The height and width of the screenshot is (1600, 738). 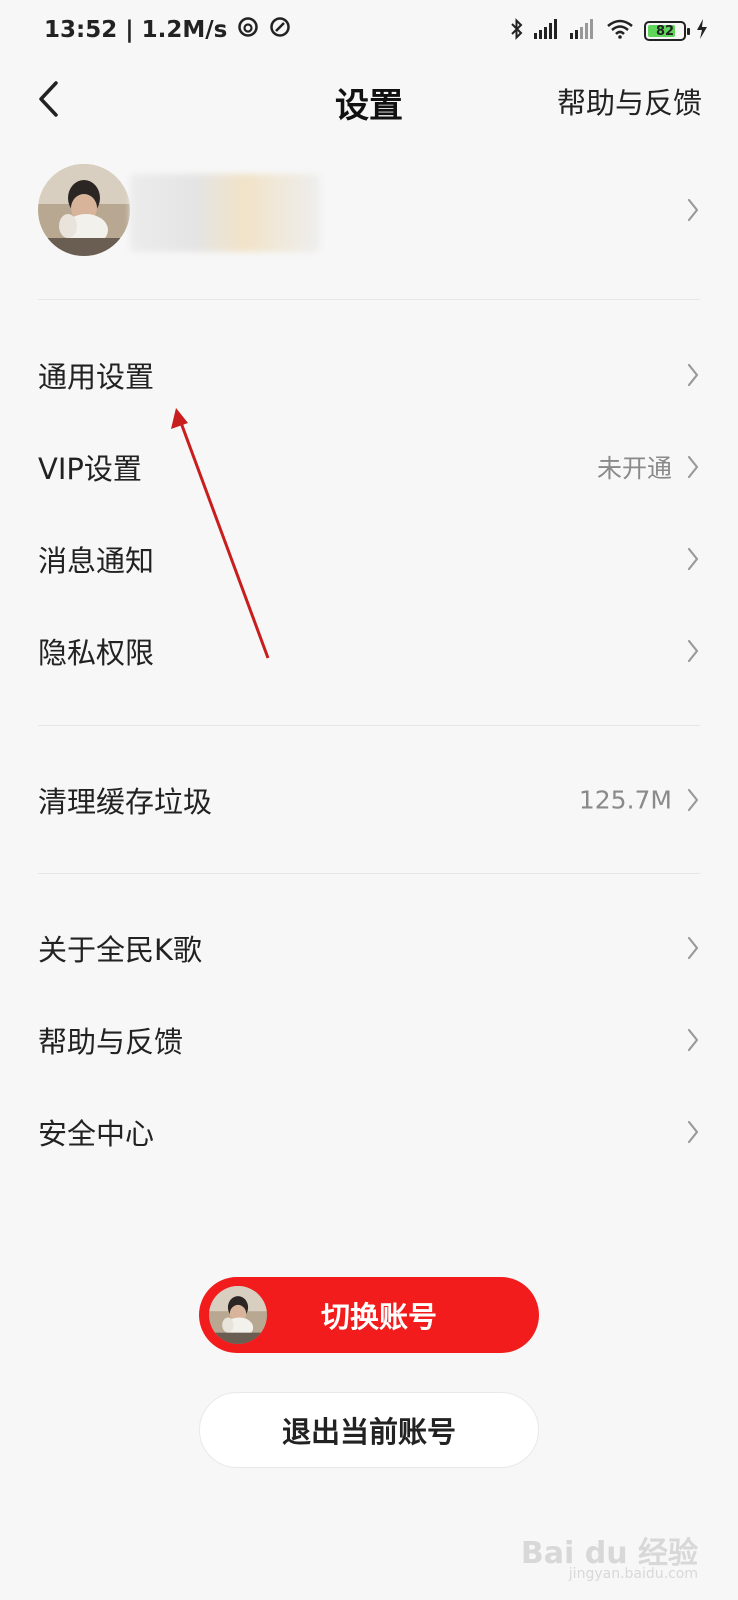 I want to click on switch-account-button: 切换账号, so click(x=369, y=1315).